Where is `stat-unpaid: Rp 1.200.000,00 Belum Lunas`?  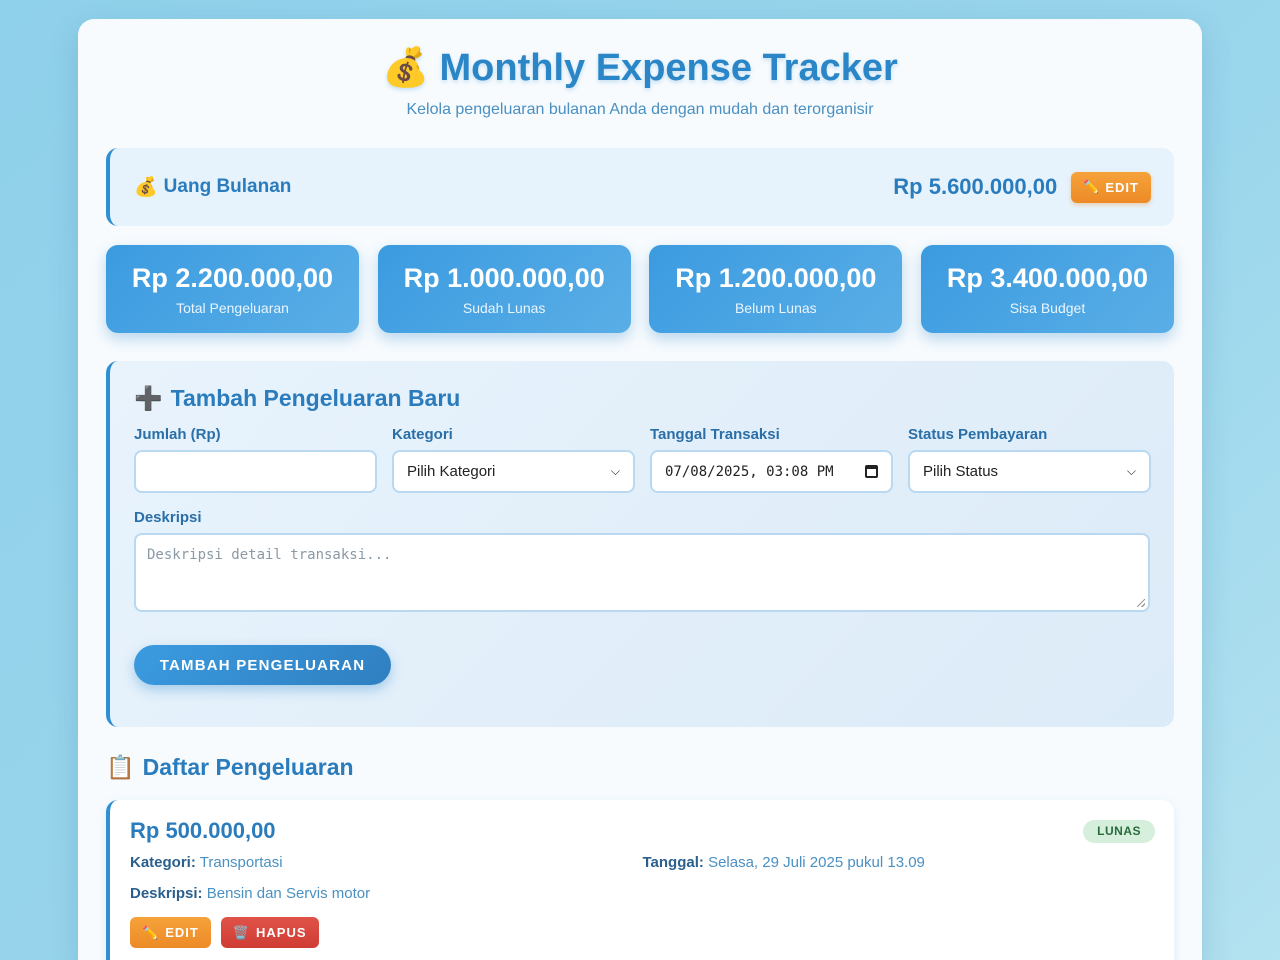 stat-unpaid: Rp 1.200.000,00 Belum Lunas is located at coordinates (776, 289).